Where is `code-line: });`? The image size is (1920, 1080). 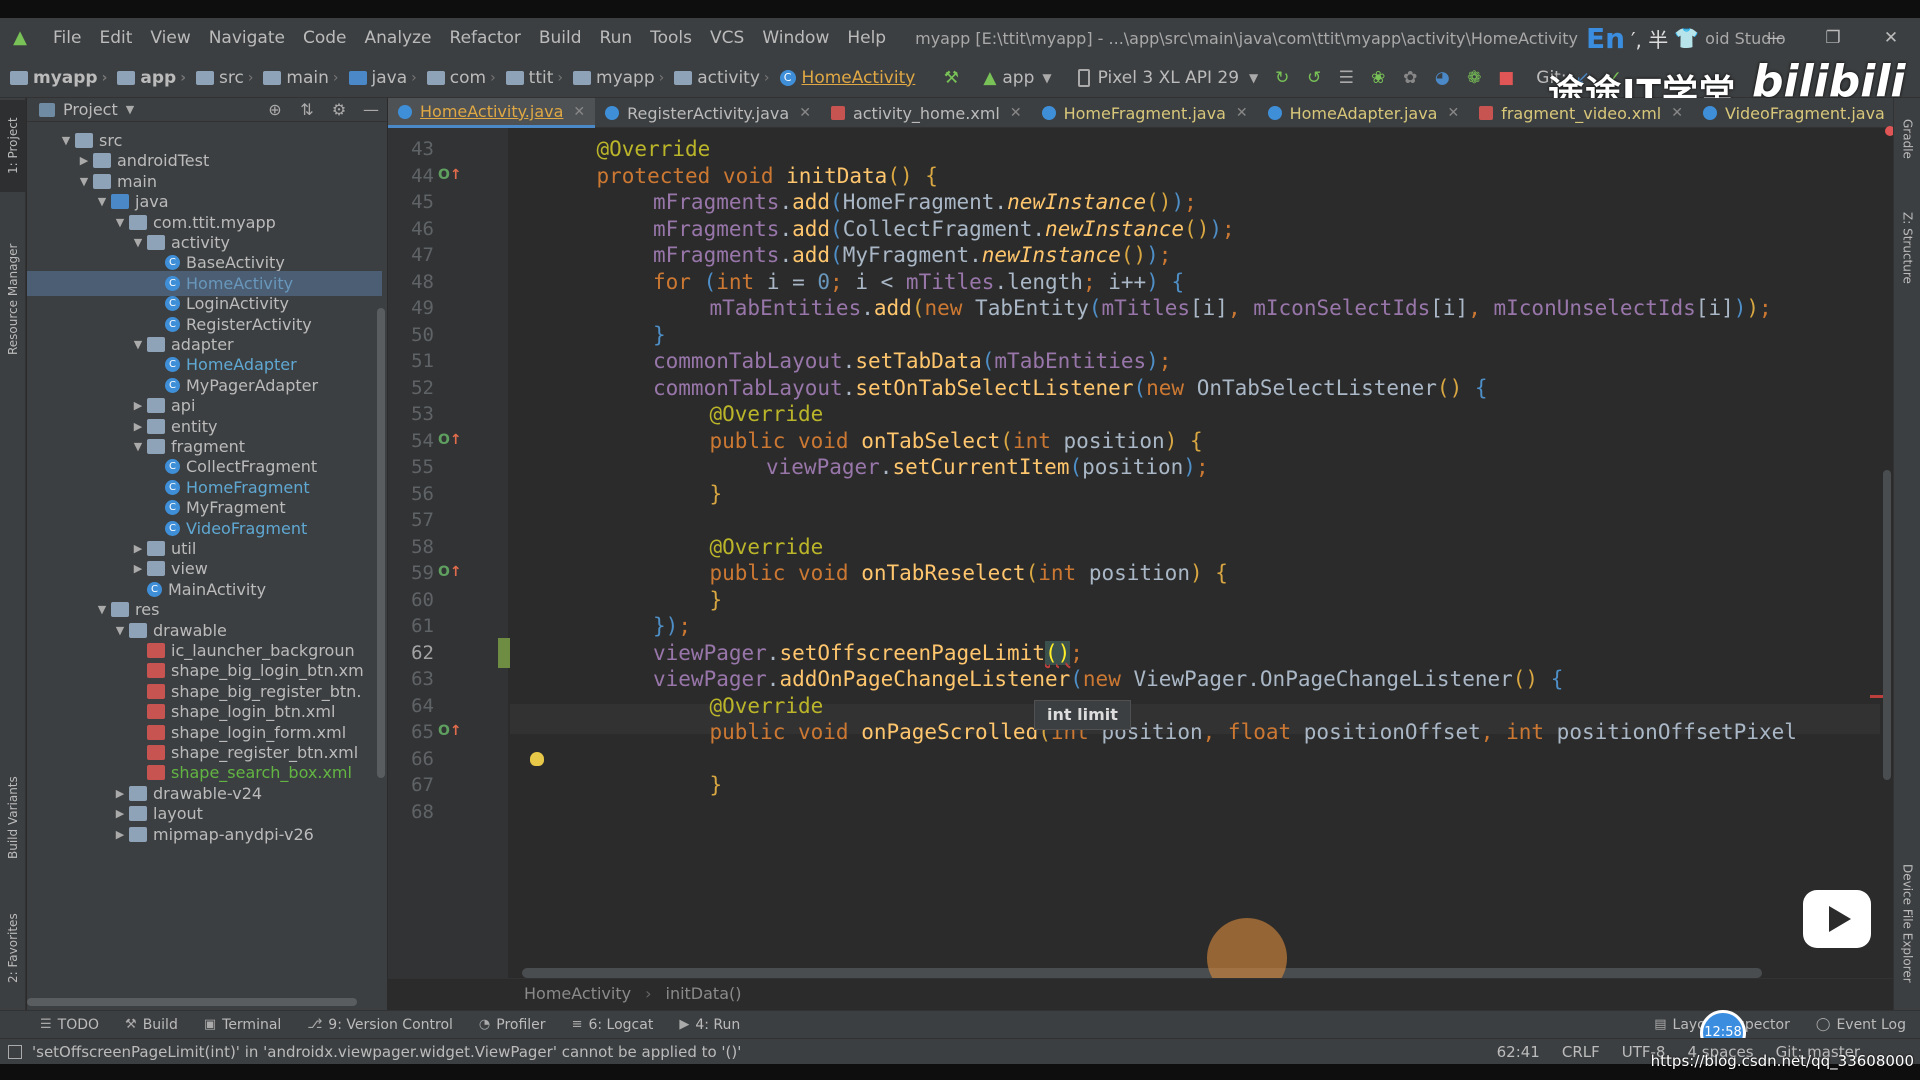
code-line: }); is located at coordinates (672, 626).